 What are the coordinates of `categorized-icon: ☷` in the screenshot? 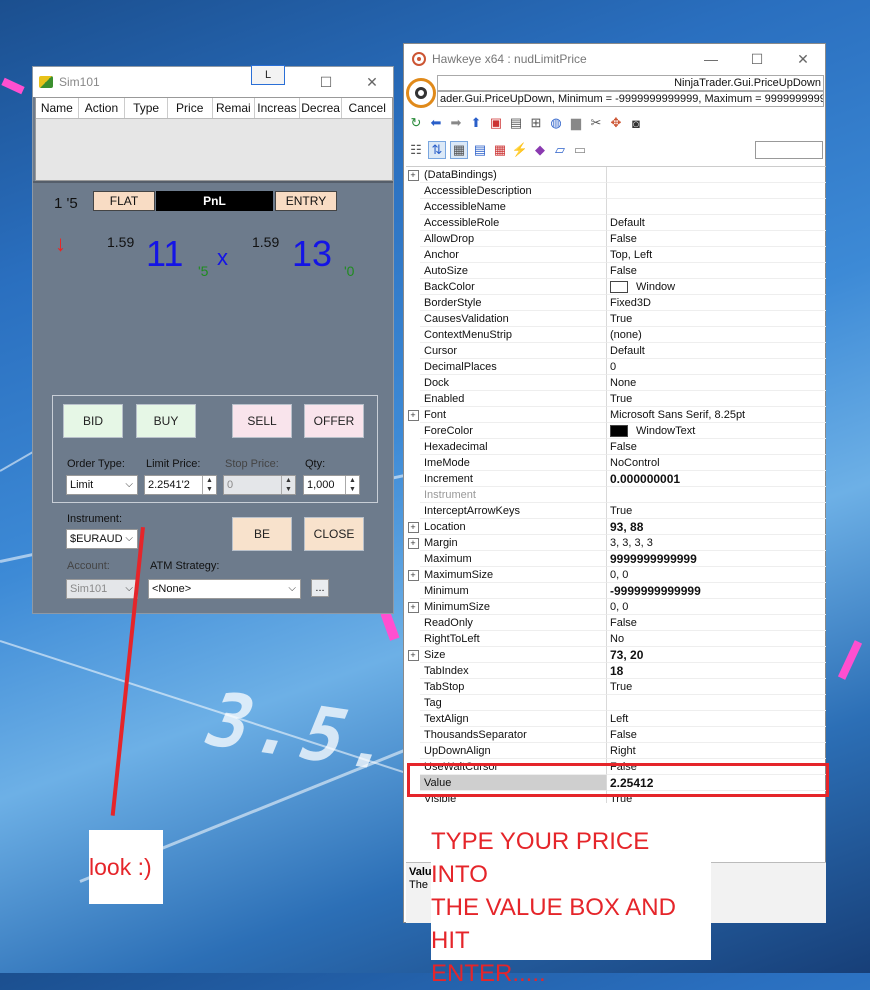 It's located at (416, 150).